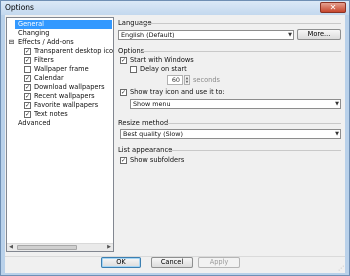 This screenshot has width=350, height=276. I want to click on tree-item-calendar: ✓ Calendar, so click(44, 78).